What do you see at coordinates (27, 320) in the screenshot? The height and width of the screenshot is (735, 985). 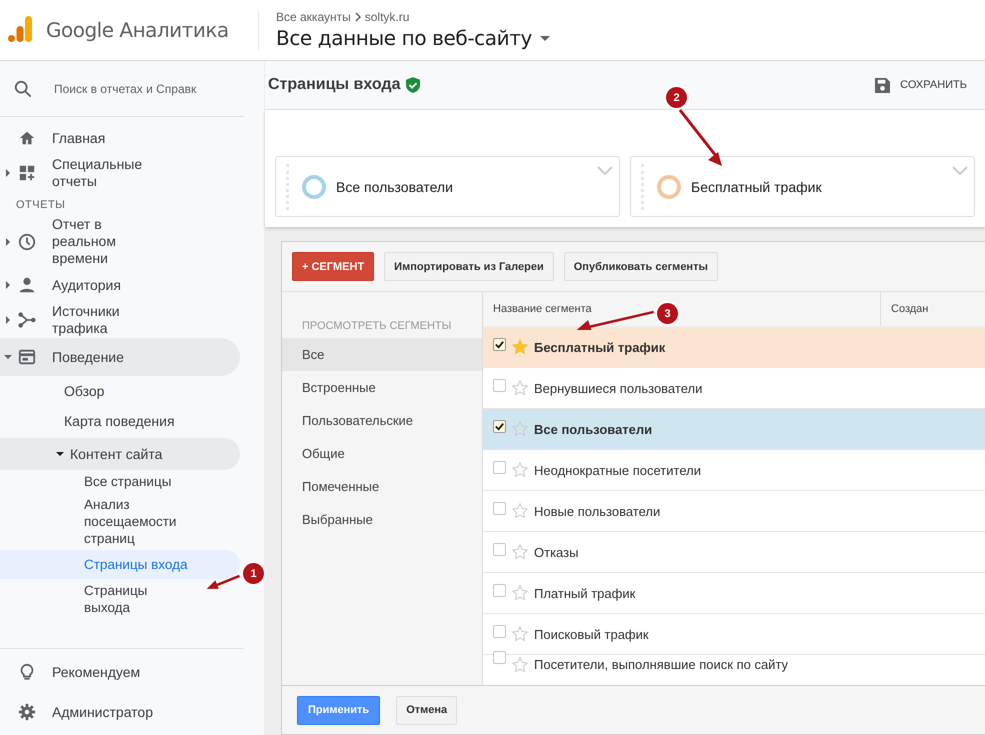 I see `branch-icon` at bounding box center [27, 320].